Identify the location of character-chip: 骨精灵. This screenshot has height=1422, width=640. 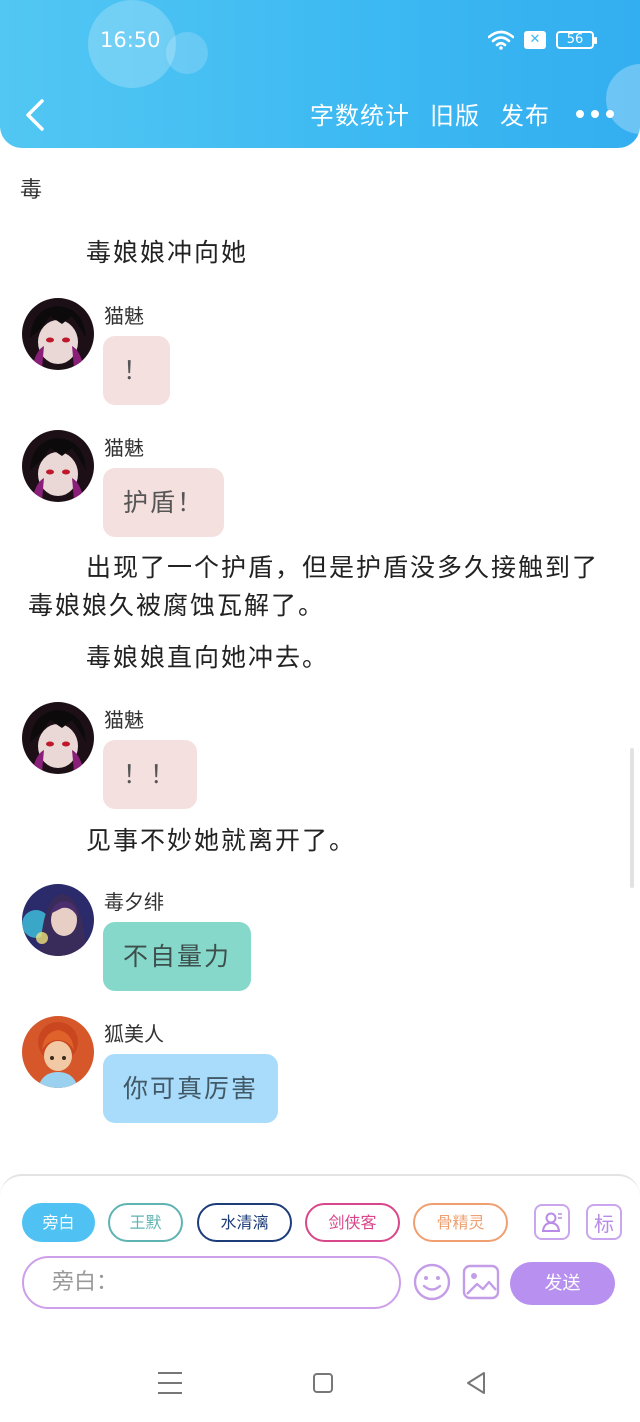
(460, 1222).